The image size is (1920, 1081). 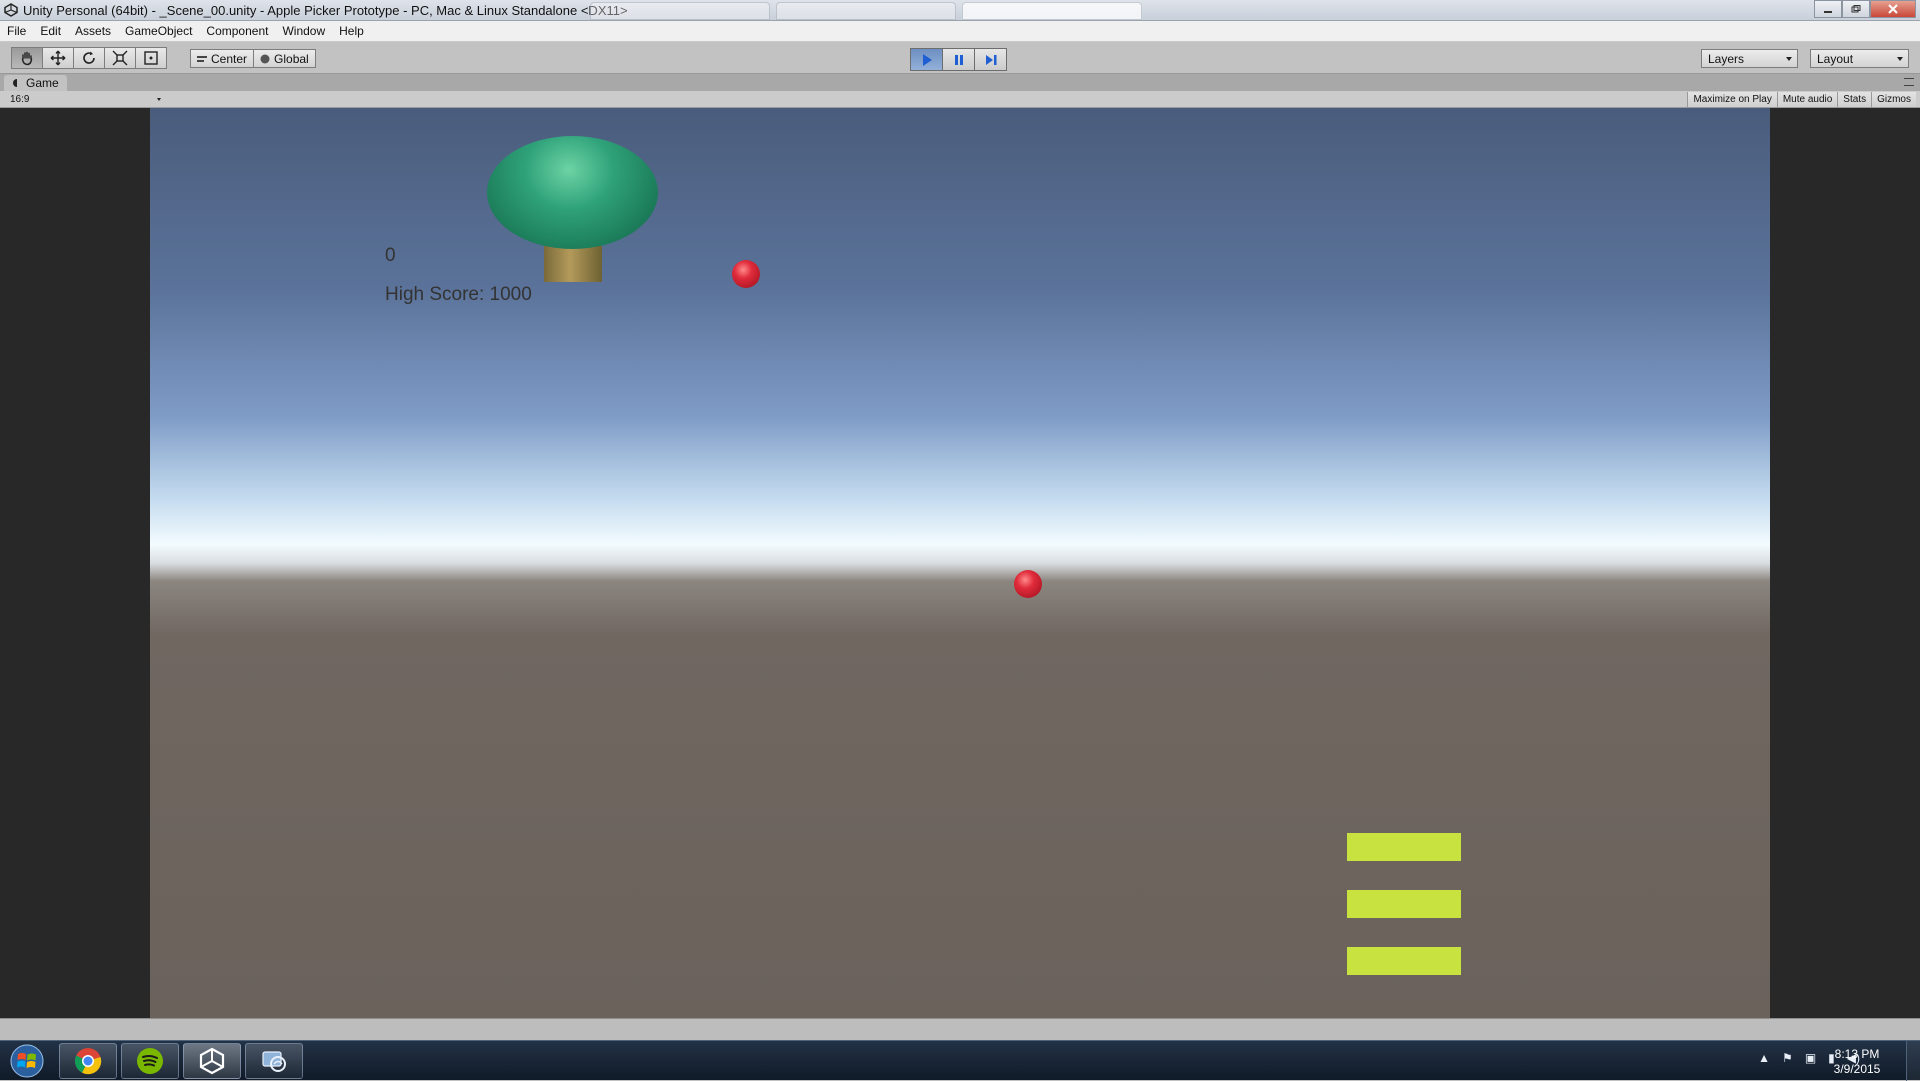 I want to click on rotate-icon, so click(x=89, y=57).